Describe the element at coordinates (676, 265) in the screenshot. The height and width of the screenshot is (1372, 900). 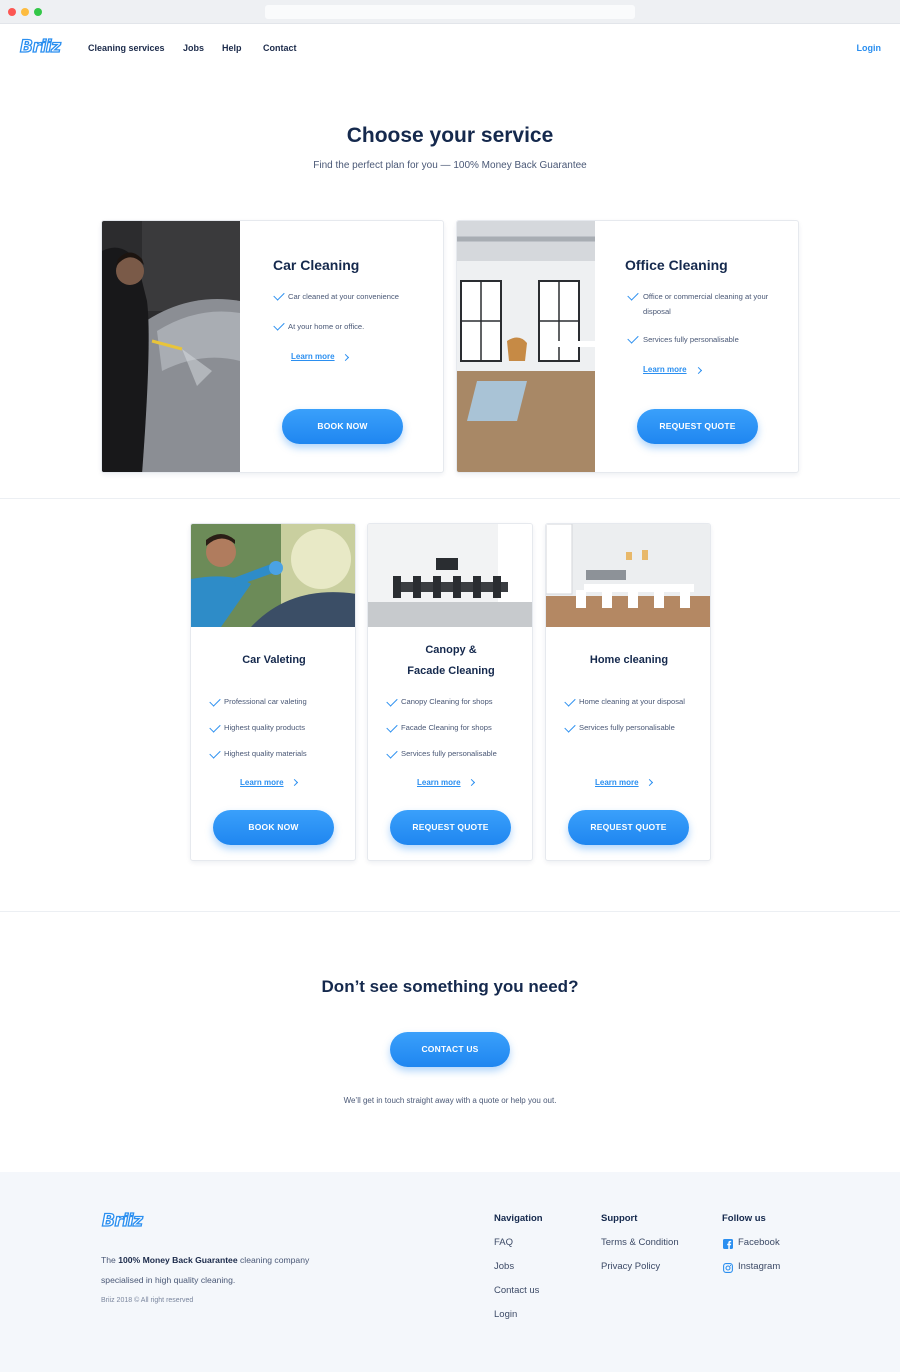
I see `card-title: Office Cleaning` at that location.